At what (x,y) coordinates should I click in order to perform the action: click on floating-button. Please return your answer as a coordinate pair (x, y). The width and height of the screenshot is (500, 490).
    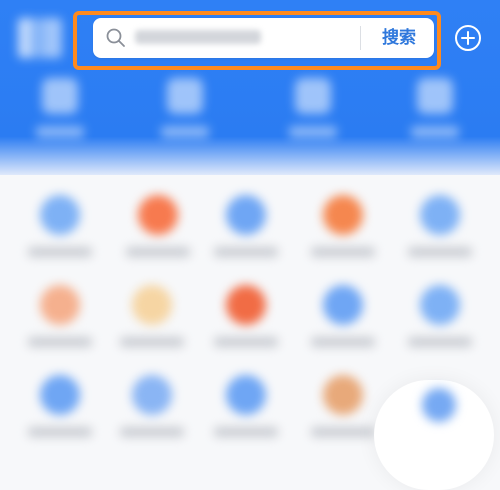
    Looking at the image, I should click on (434, 435).